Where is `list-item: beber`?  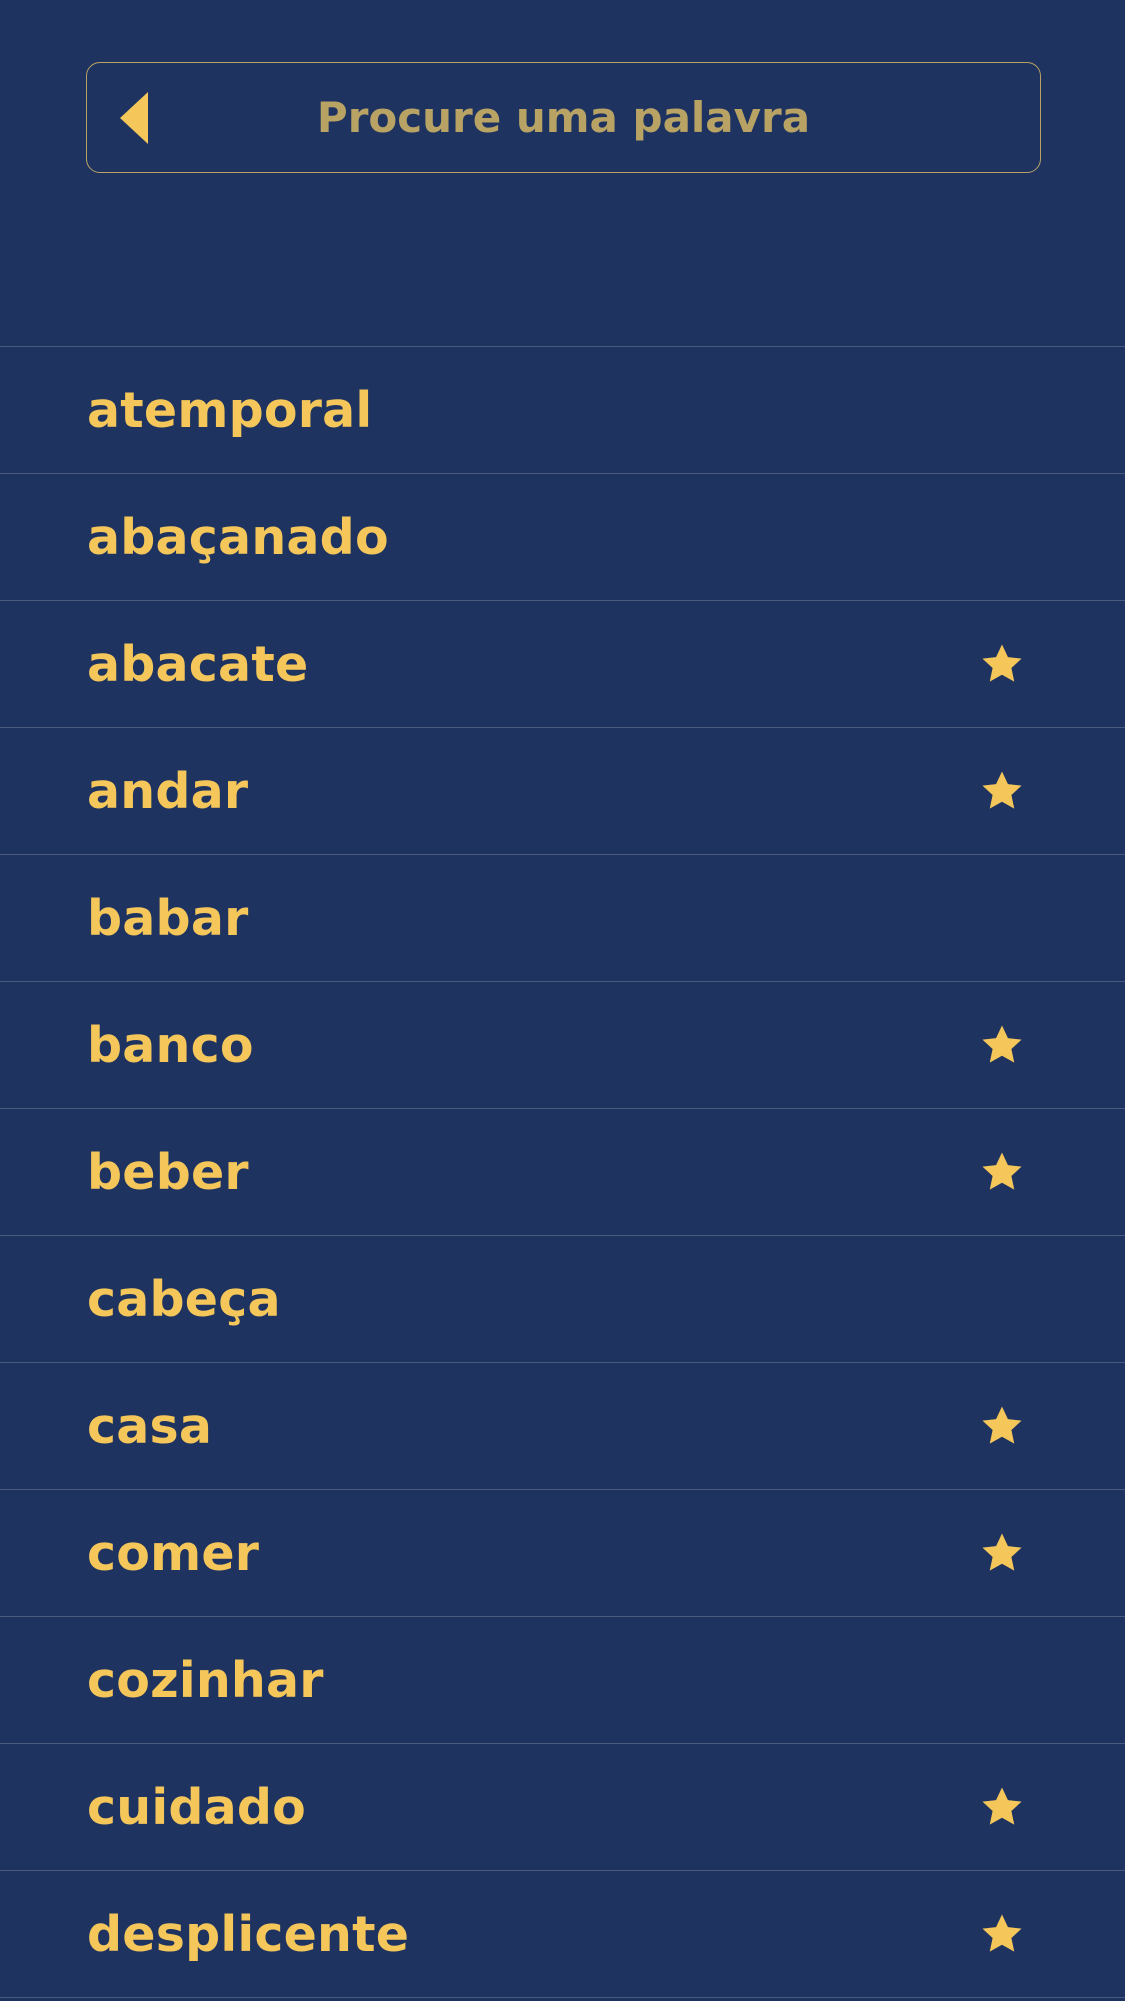
list-item: beber is located at coordinates (562, 1172).